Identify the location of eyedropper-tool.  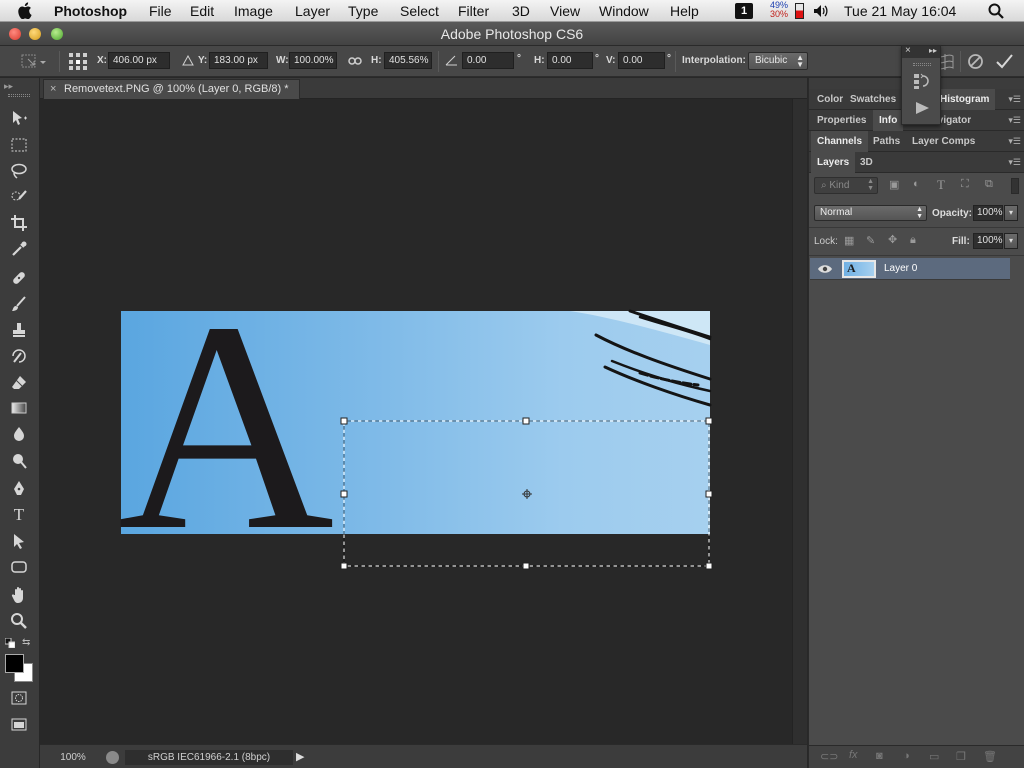
(19, 249).